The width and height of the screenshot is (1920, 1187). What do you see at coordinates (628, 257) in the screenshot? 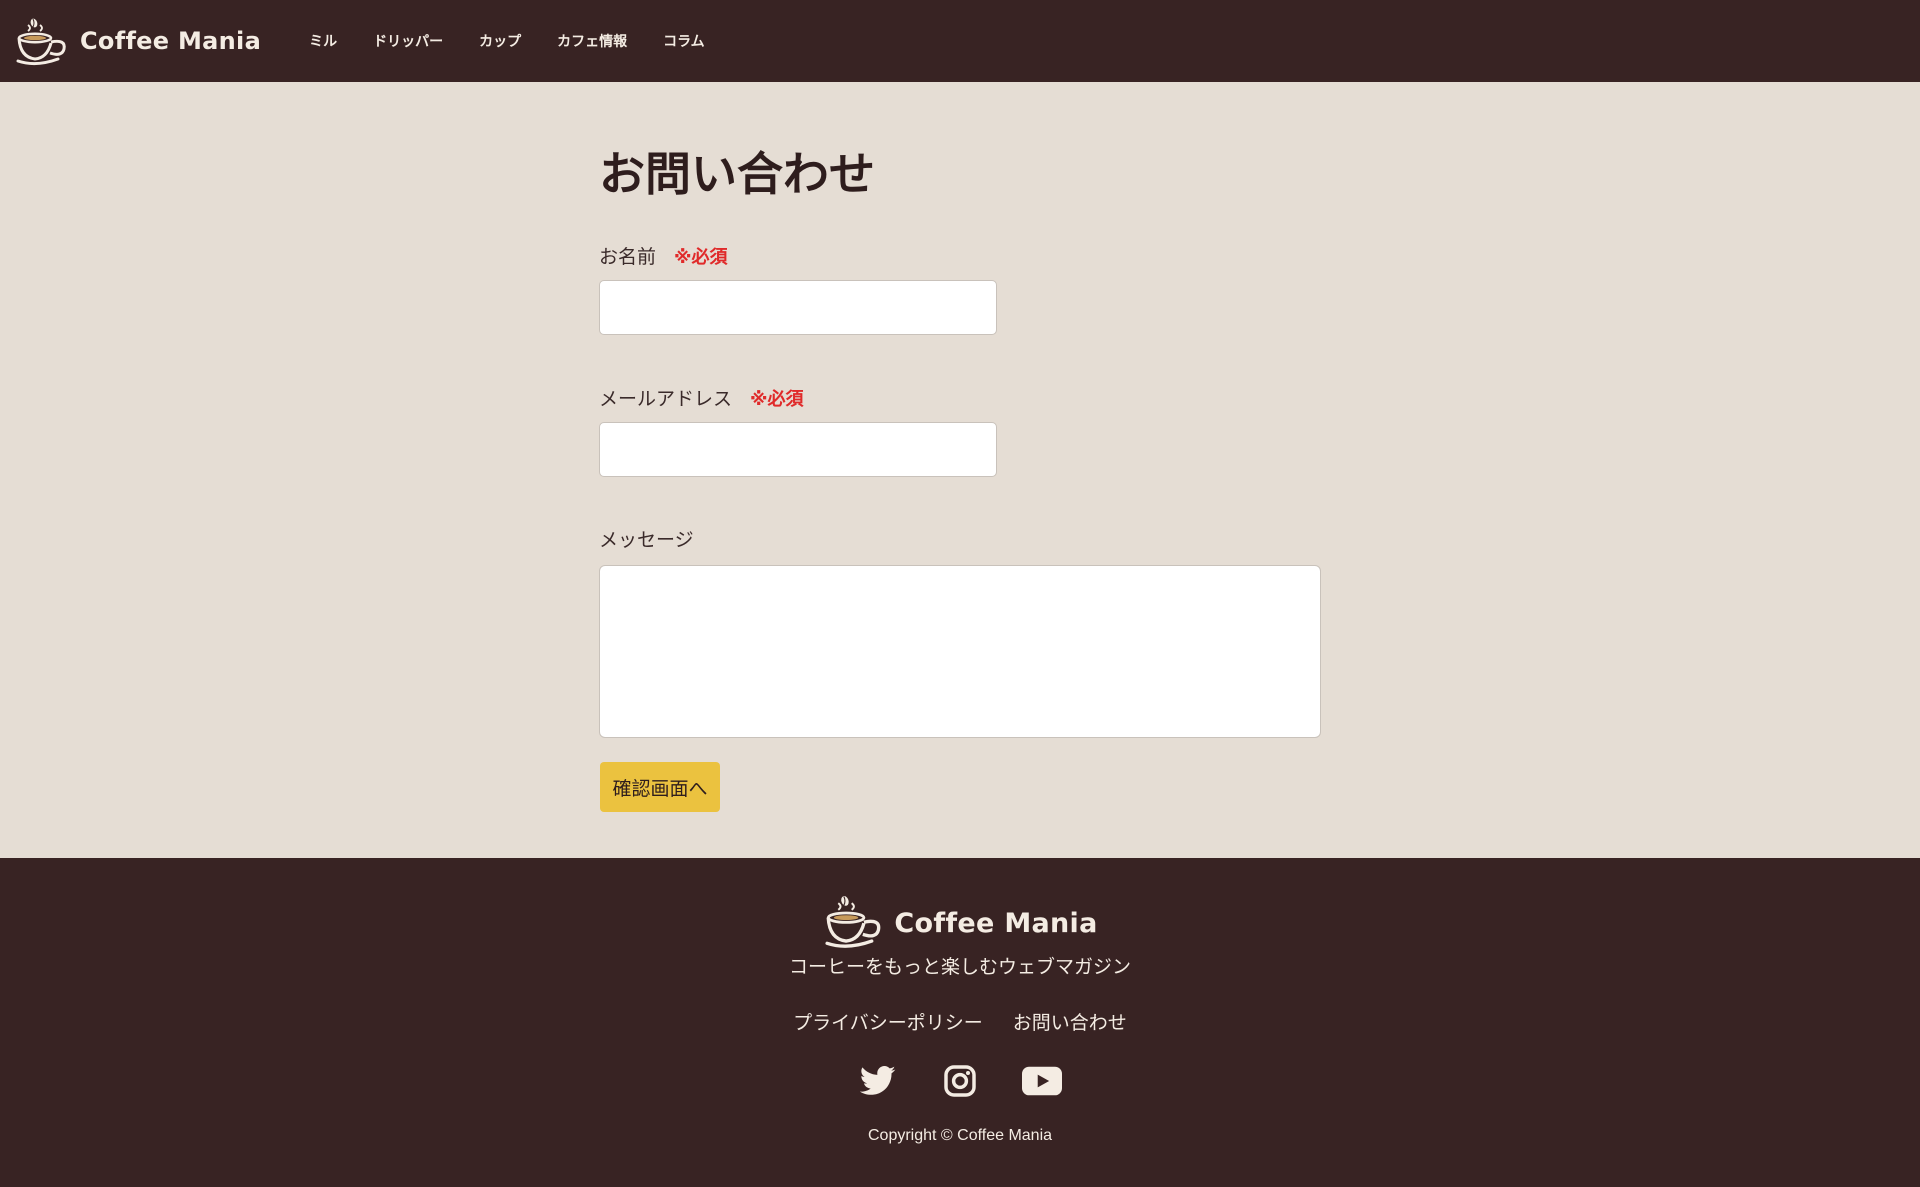
I see `name-label-text: お名前` at bounding box center [628, 257].